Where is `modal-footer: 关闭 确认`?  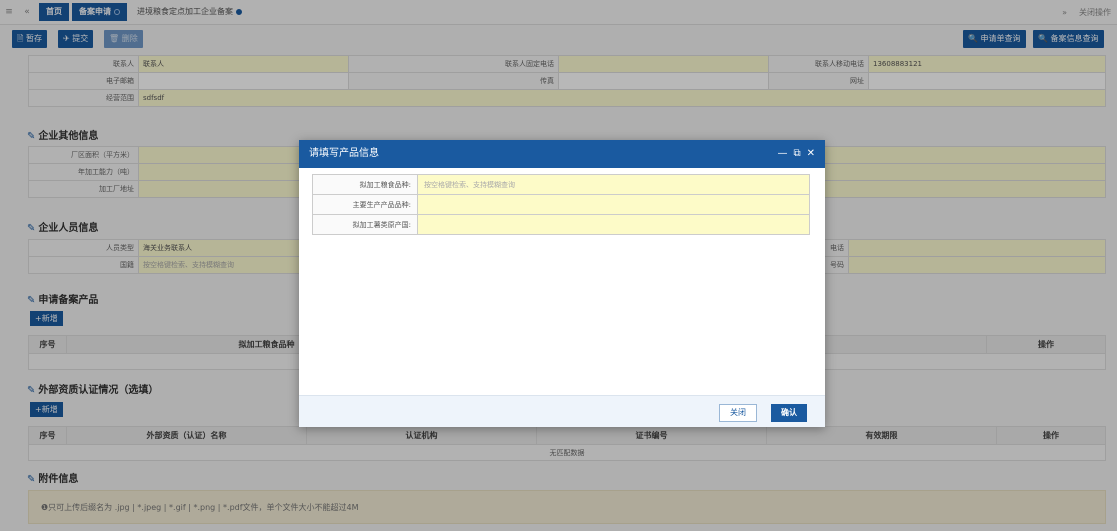
modal-footer: 关闭 确认 is located at coordinates (562, 411).